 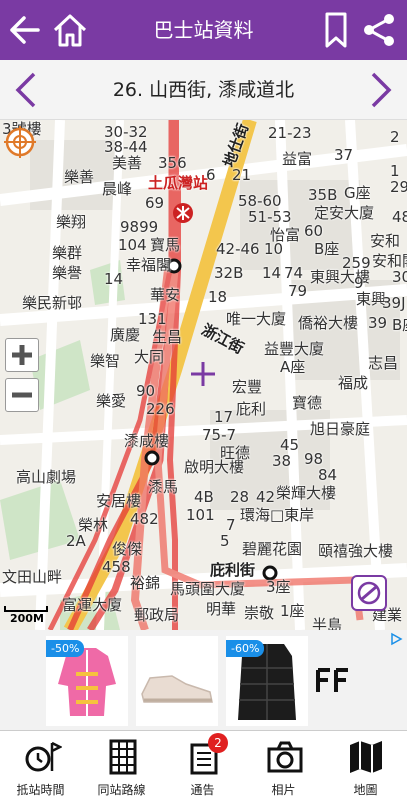 I want to click on ad-banner: -50% -60%, so click(x=203, y=680).